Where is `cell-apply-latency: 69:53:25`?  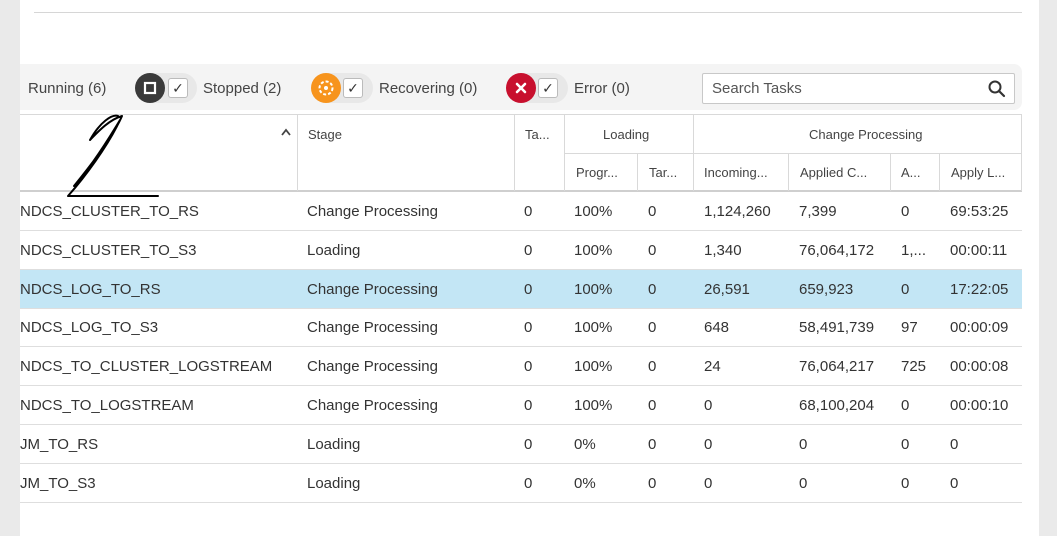 cell-apply-latency: 69:53:25 is located at coordinates (979, 211).